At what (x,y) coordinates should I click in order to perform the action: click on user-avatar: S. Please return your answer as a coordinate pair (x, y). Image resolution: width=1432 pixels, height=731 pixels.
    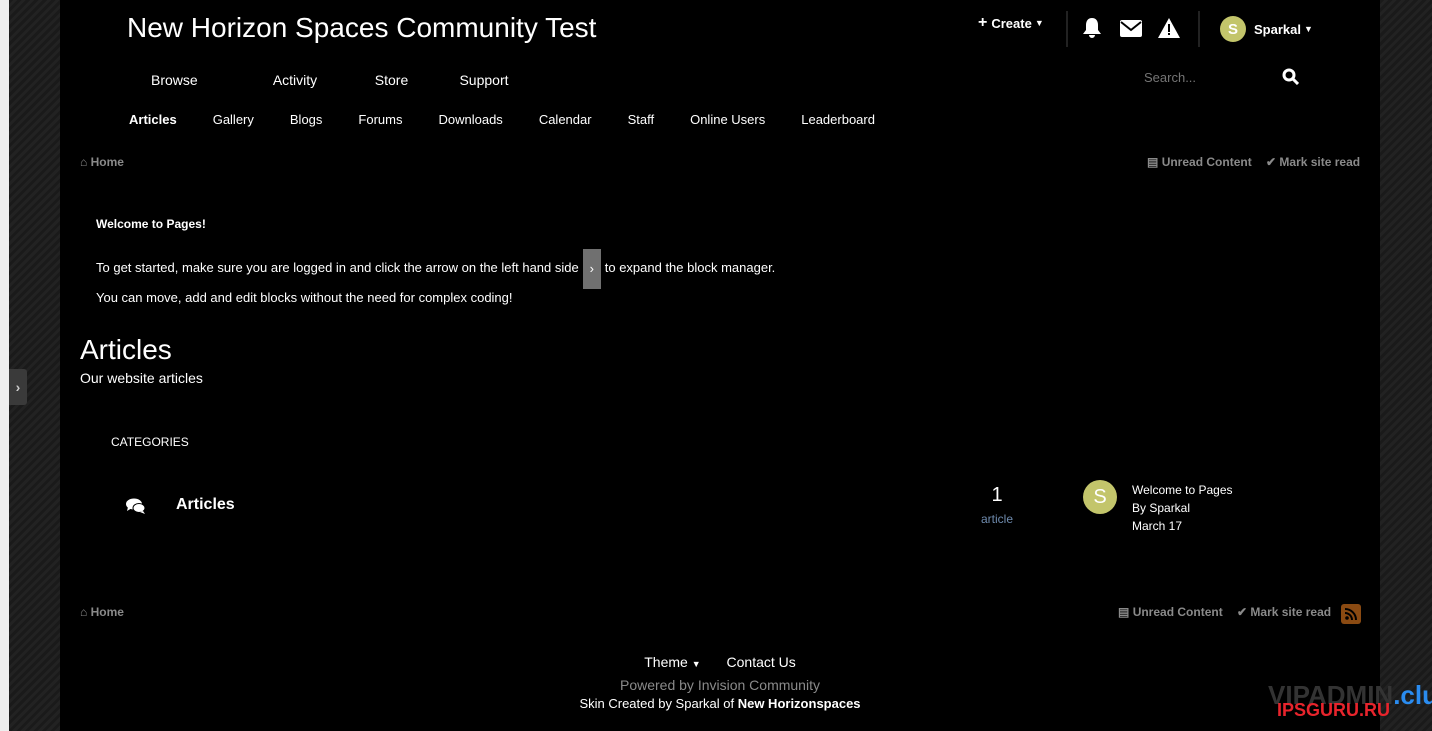
    Looking at the image, I should click on (1233, 29).